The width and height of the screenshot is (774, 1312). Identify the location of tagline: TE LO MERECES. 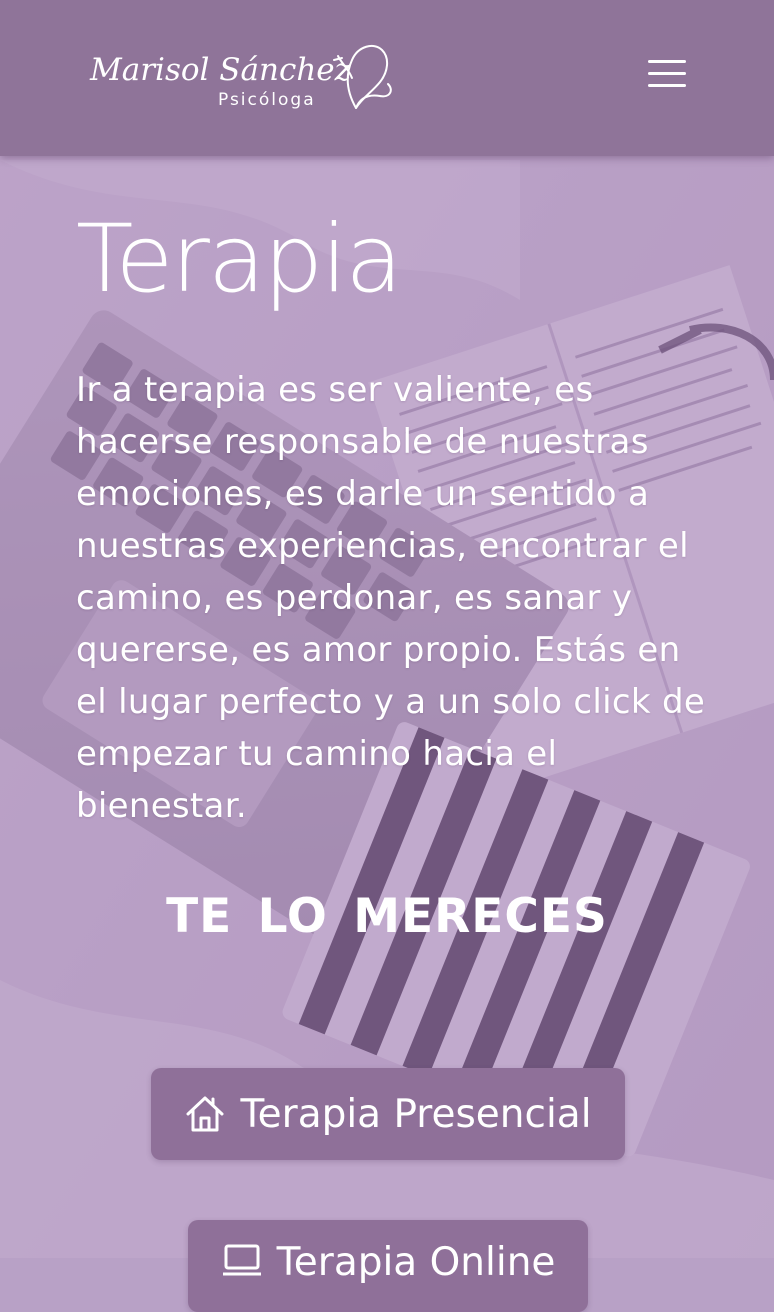
(387, 916).